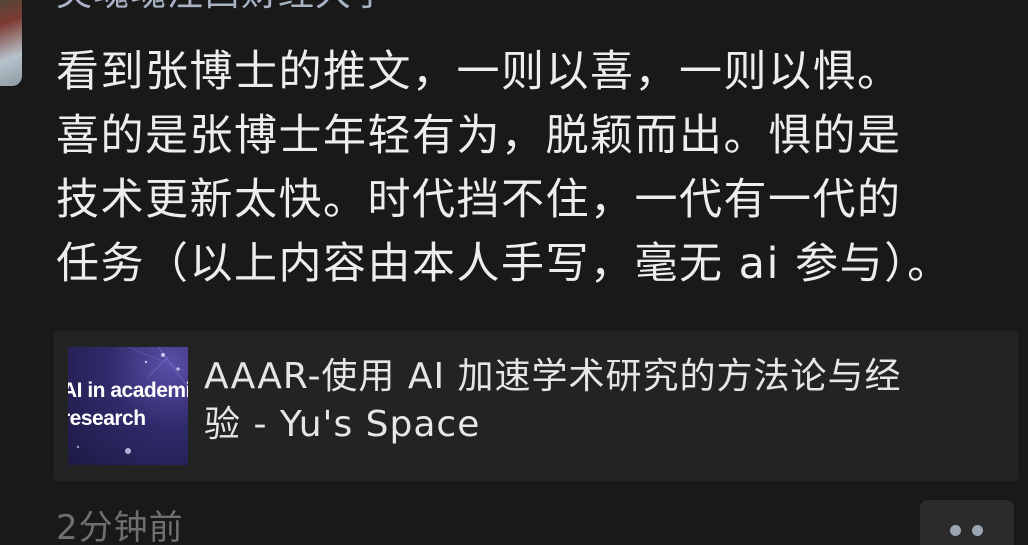  What do you see at coordinates (967, 522) in the screenshot?
I see `more-actions-button` at bounding box center [967, 522].